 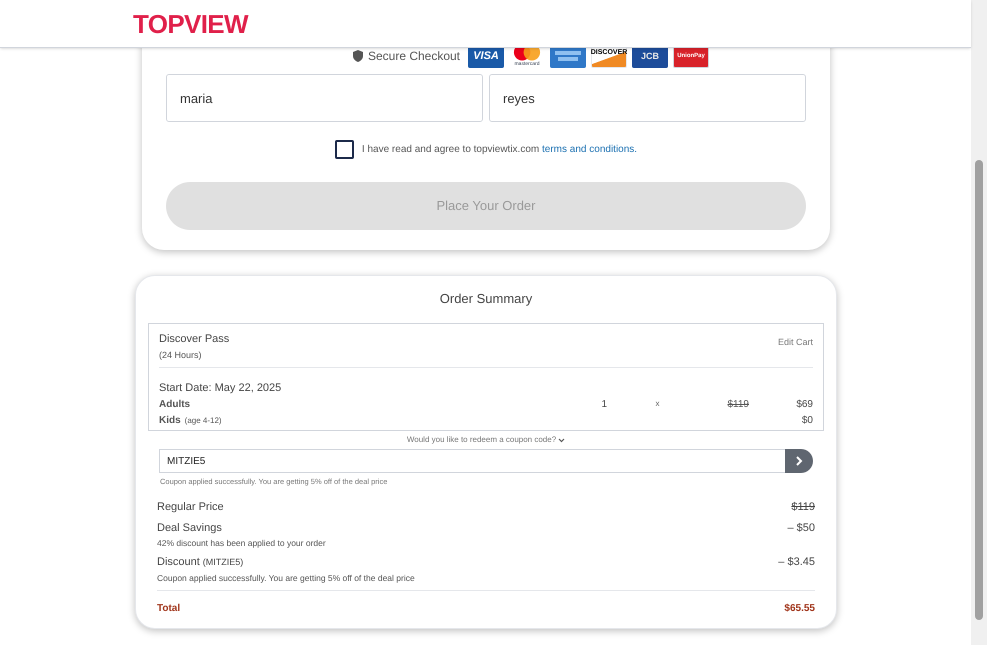 I want to click on terms-link: terms and conditions., so click(x=590, y=149).